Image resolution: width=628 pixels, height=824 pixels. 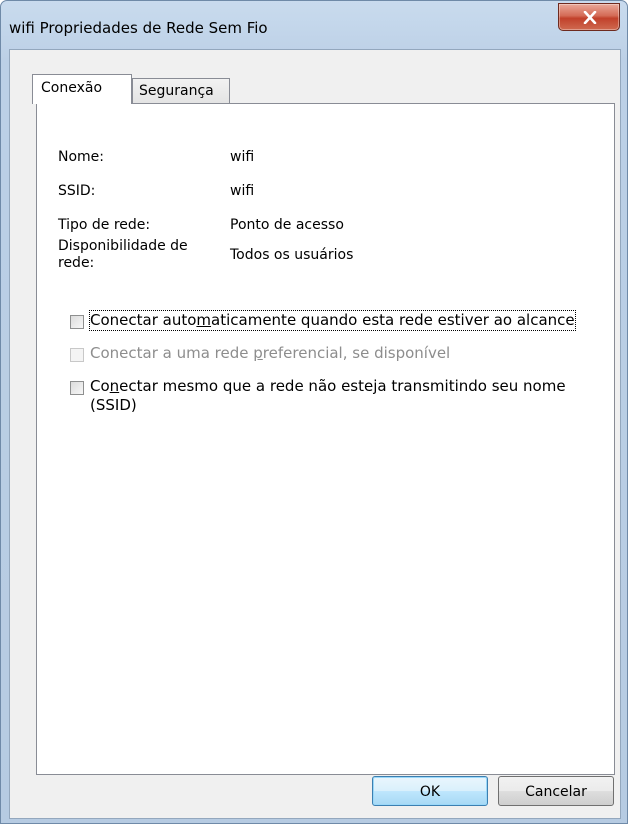 I want to click on title-bar: wifi Propriedades de Rede Sem Fio, so click(x=314, y=25).